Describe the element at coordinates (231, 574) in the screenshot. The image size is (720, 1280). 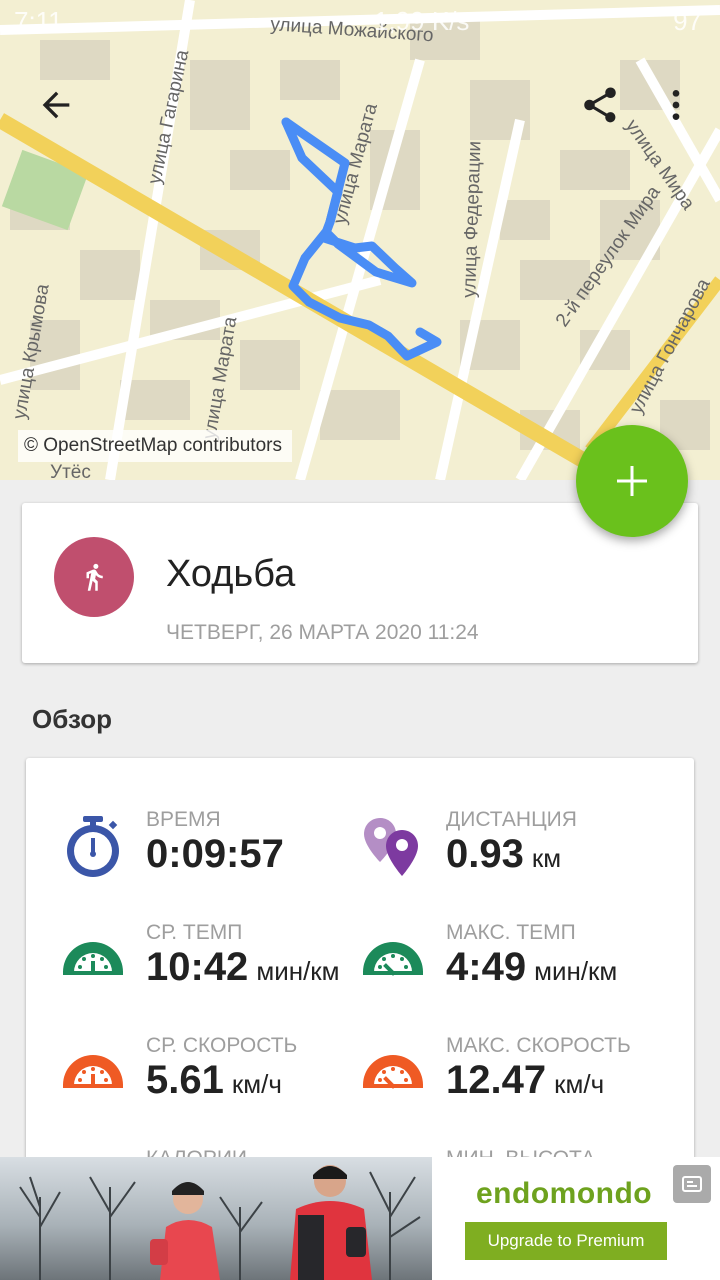
I see `workout-title: Ходьба` at that location.